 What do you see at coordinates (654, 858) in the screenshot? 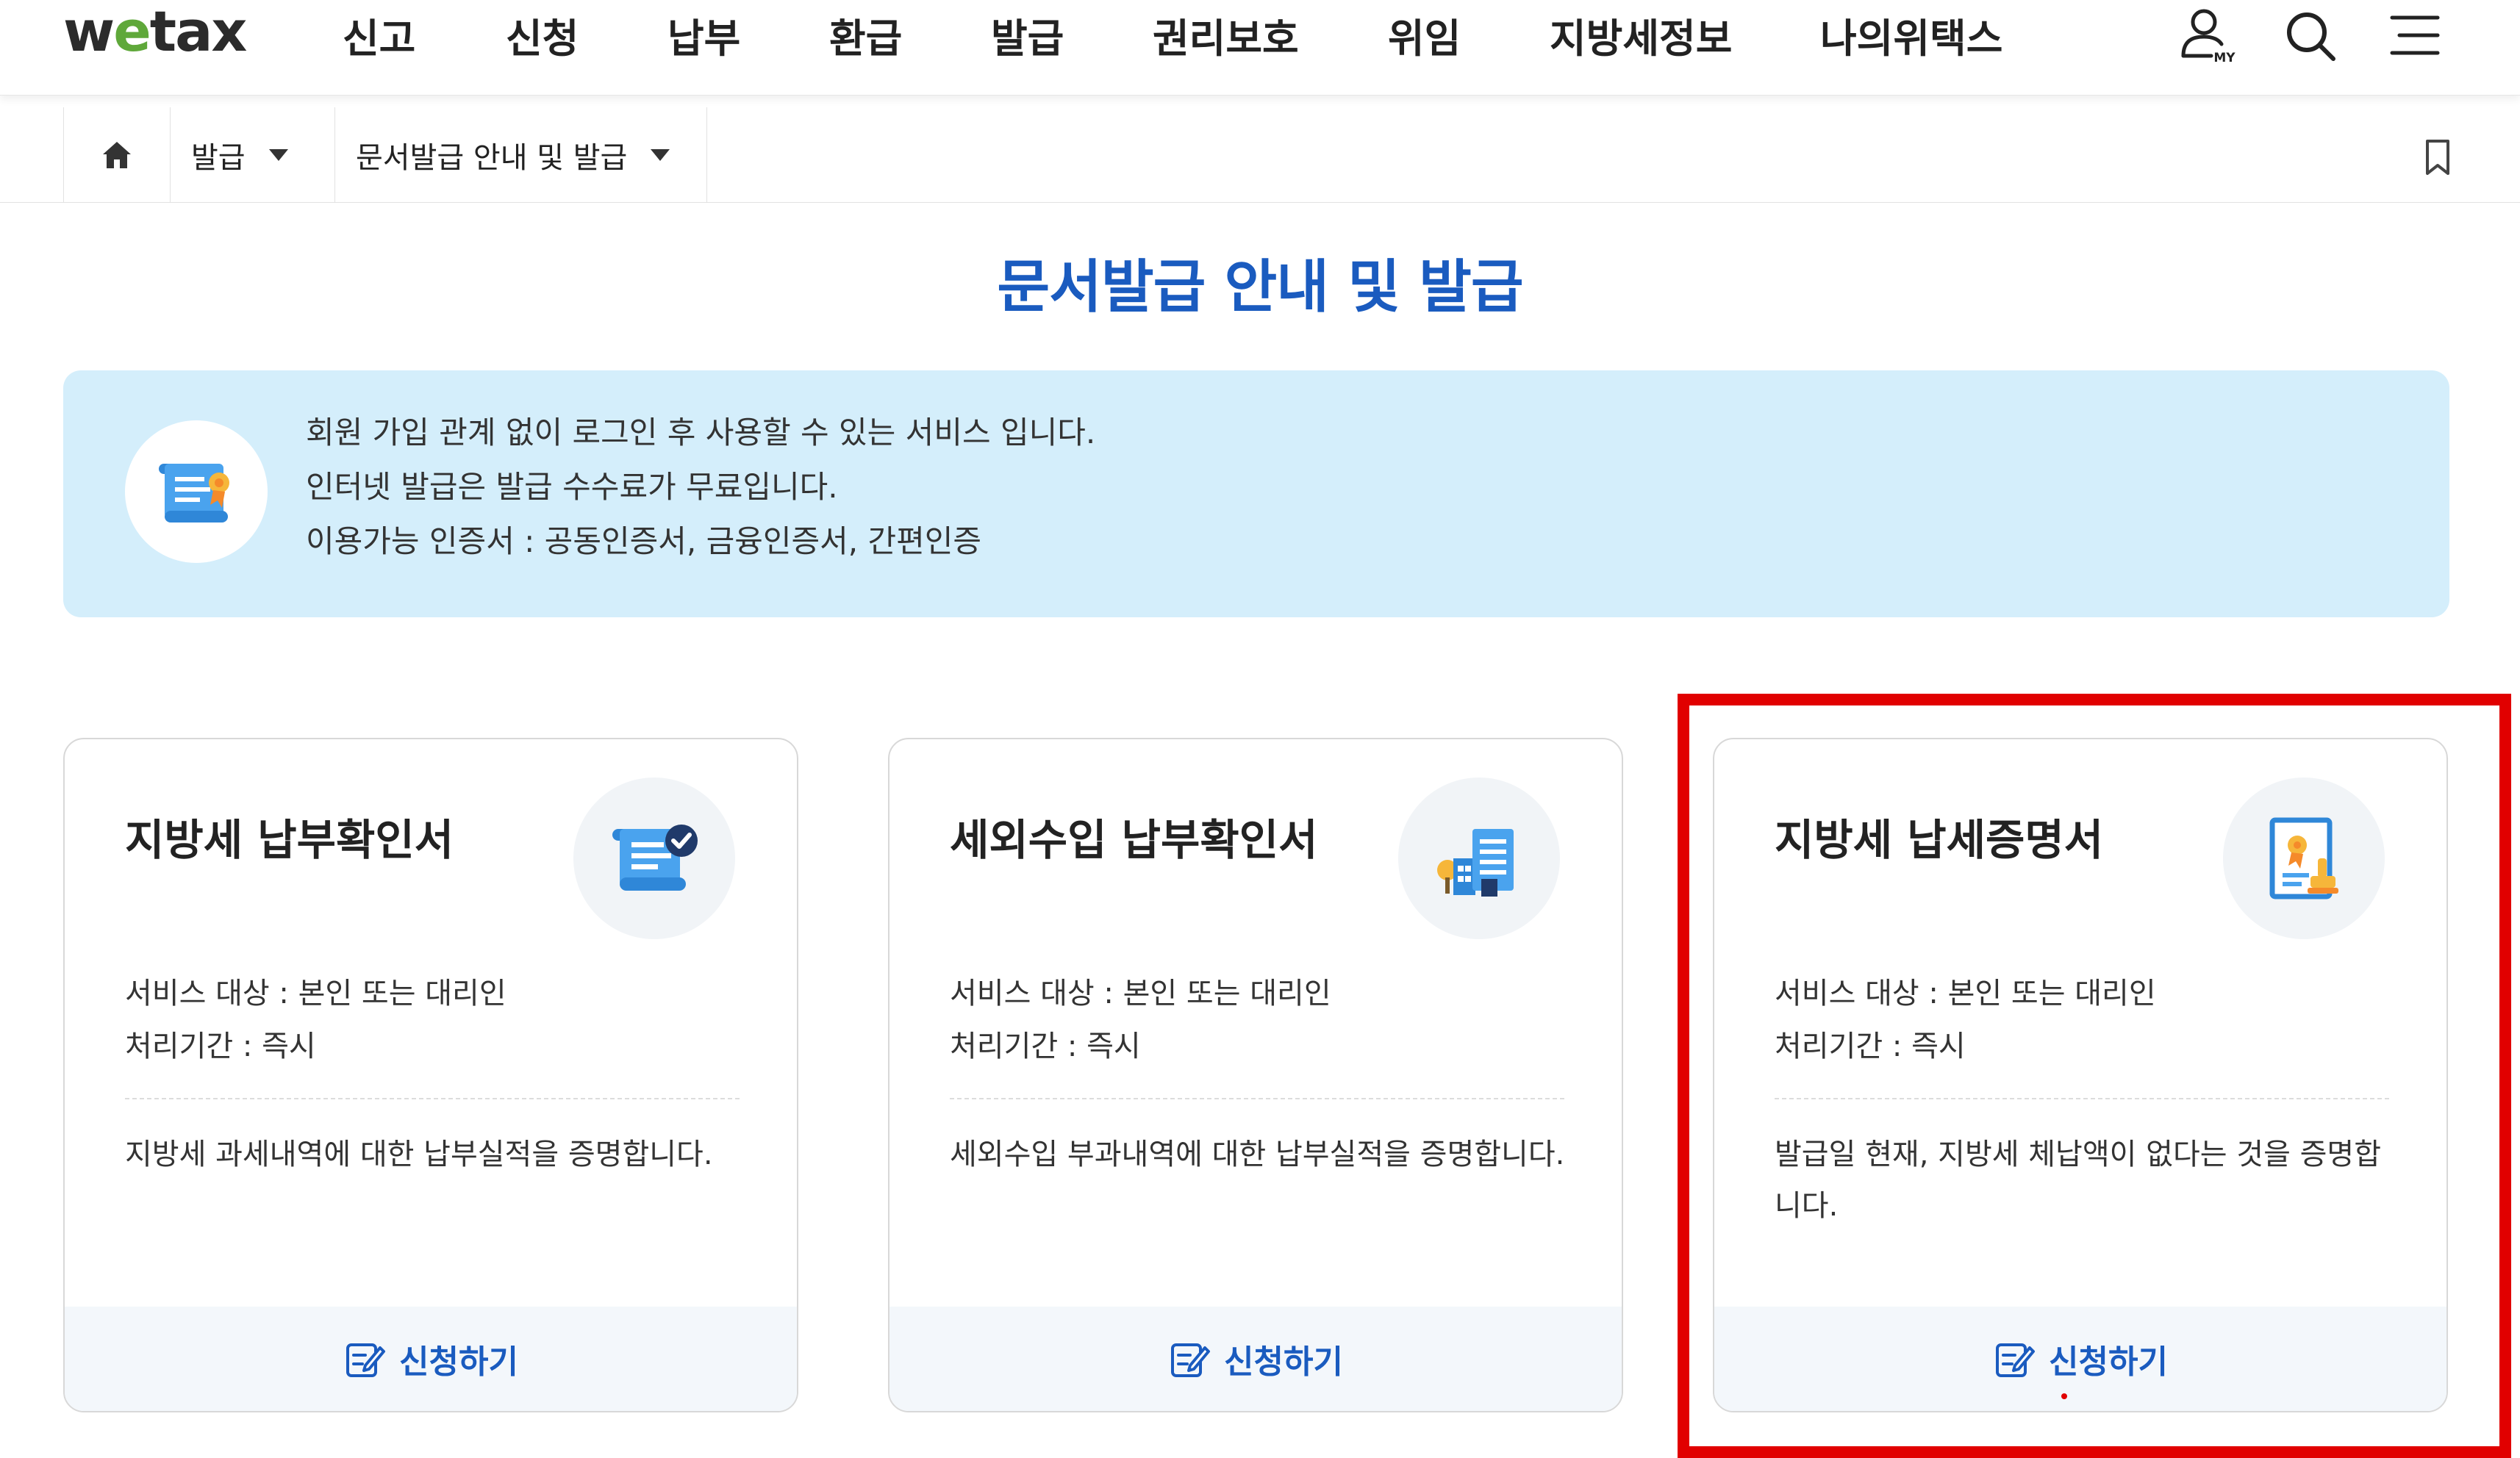
I see `document-check-icon` at bounding box center [654, 858].